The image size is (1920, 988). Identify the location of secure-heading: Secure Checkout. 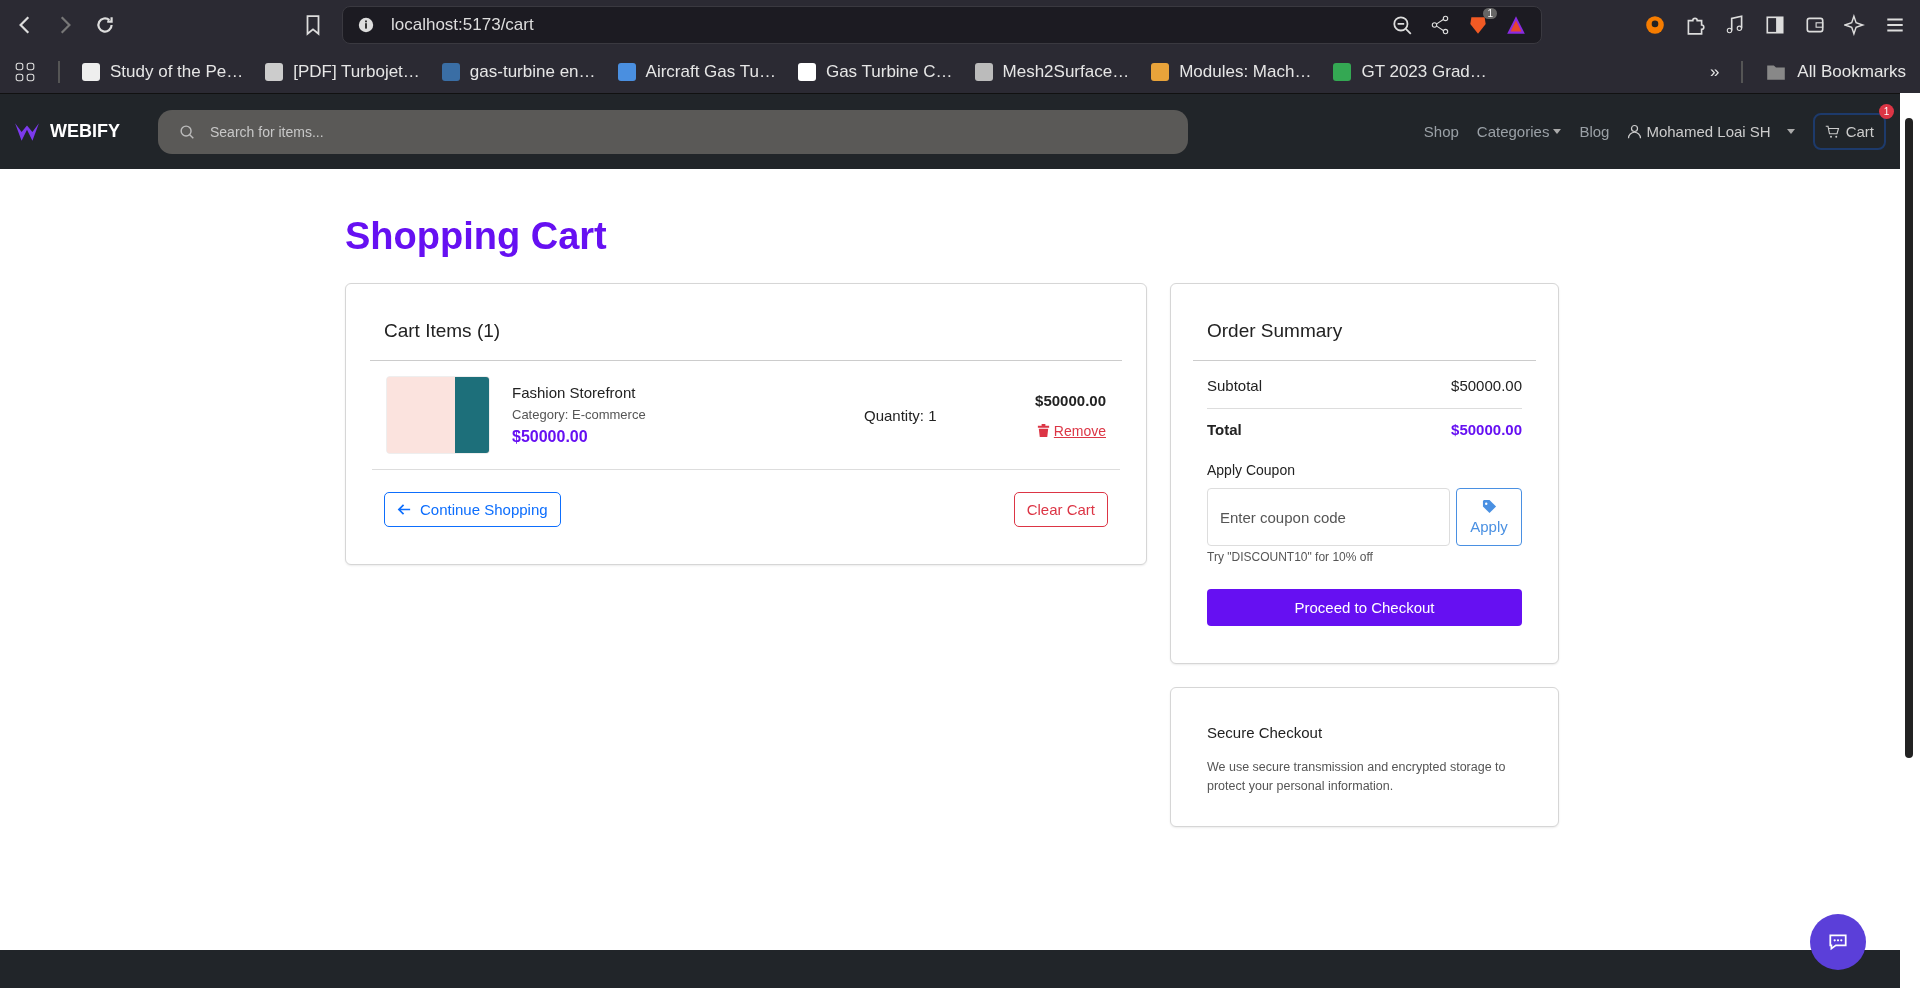
(1265, 732).